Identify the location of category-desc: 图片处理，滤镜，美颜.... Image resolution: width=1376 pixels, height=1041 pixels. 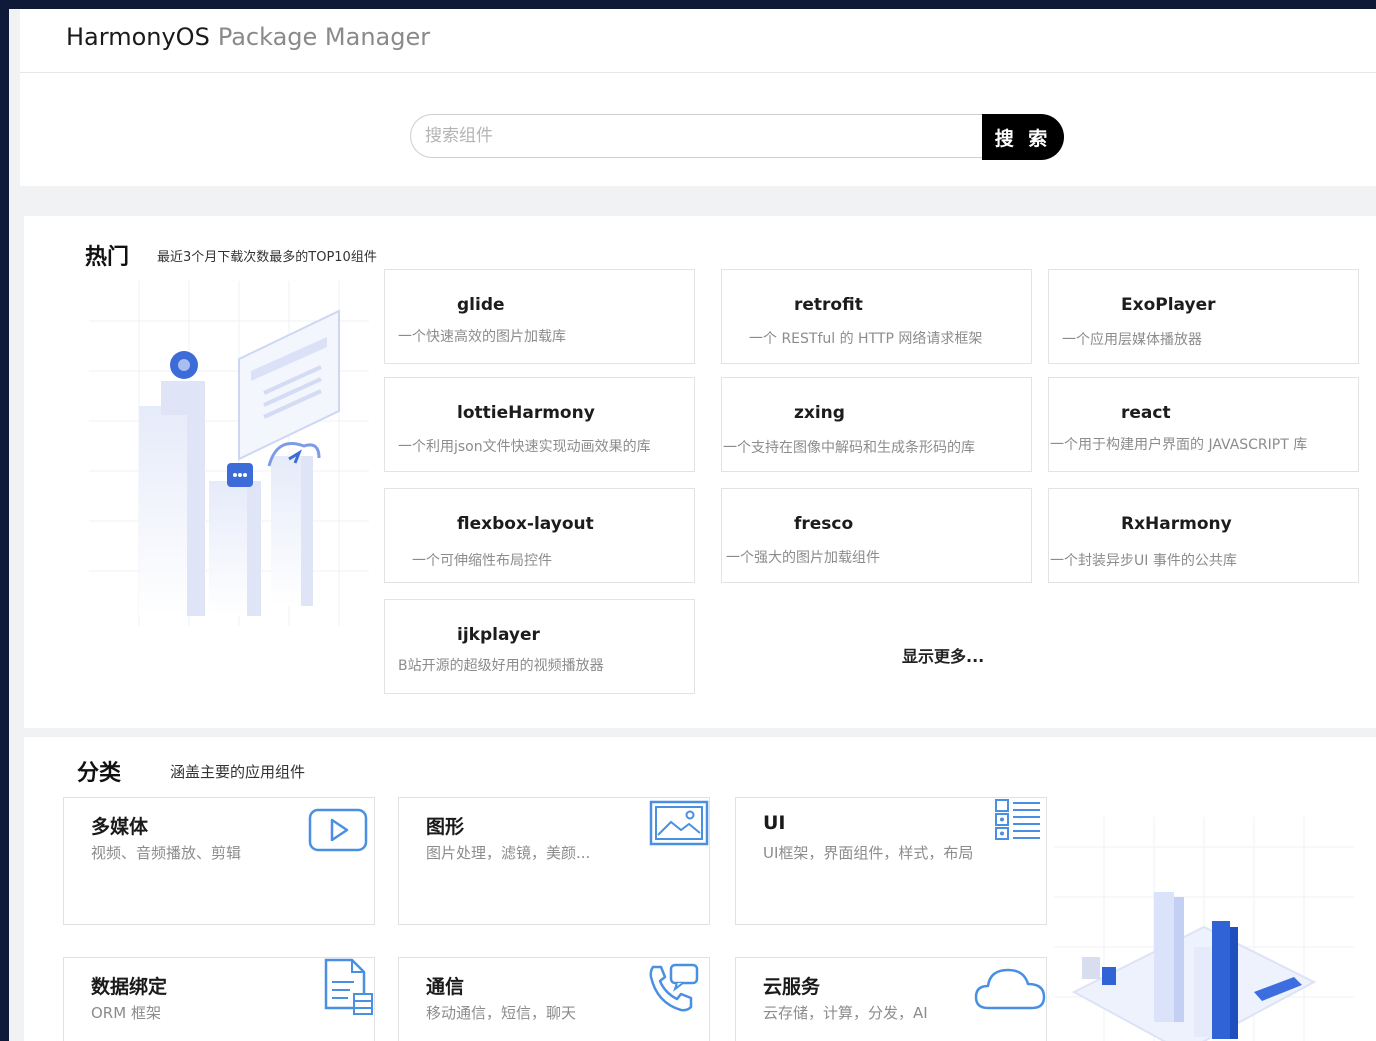
(508, 853).